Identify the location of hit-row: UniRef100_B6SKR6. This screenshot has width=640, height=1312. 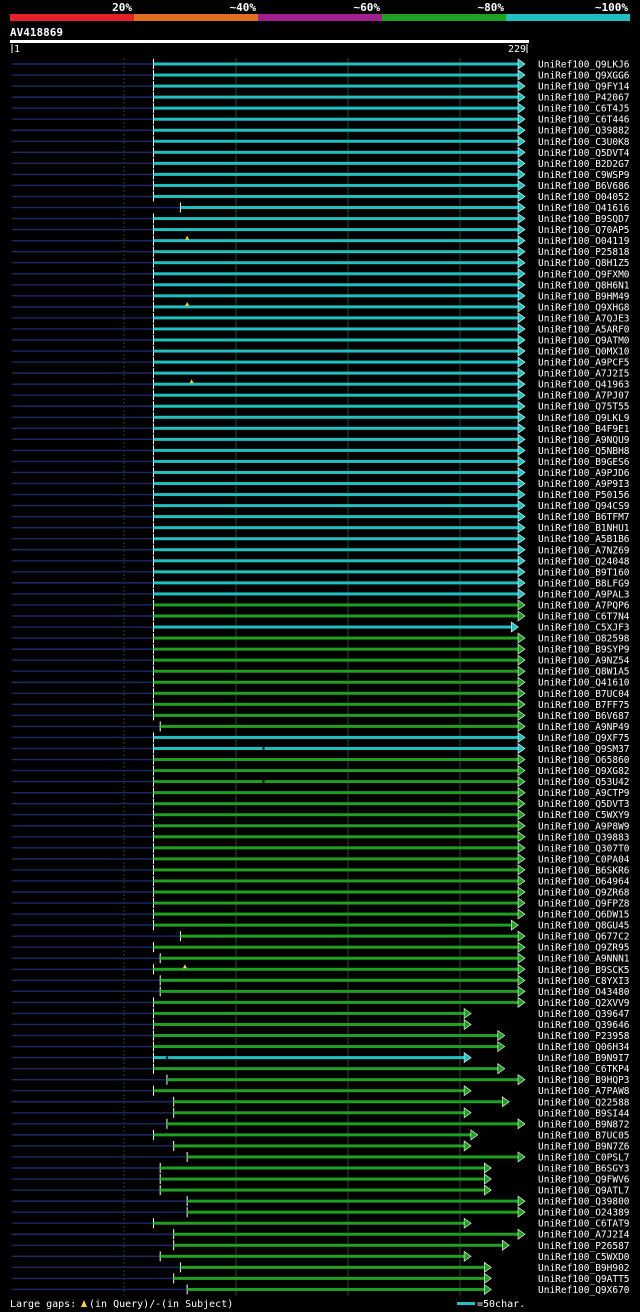
(321, 870).